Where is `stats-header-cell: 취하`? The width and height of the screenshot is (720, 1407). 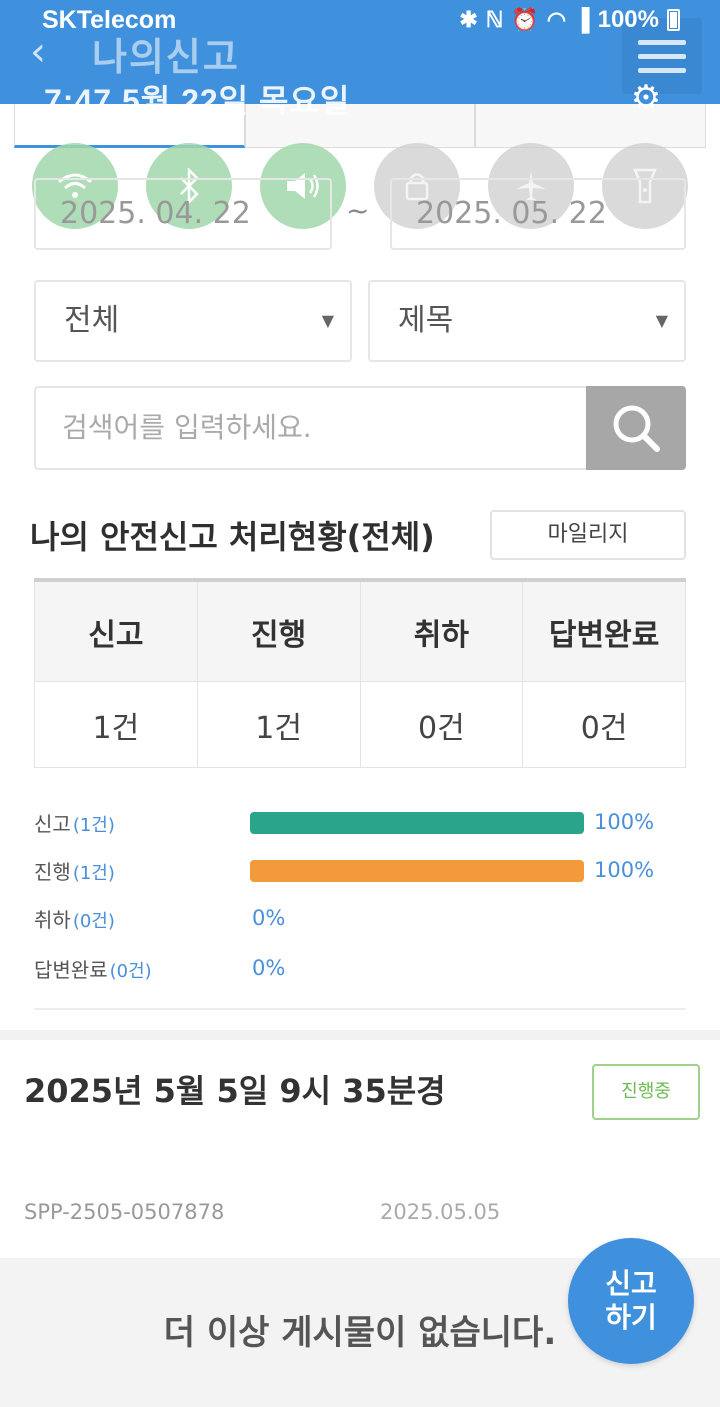 stats-header-cell: 취하 is located at coordinates (442, 632).